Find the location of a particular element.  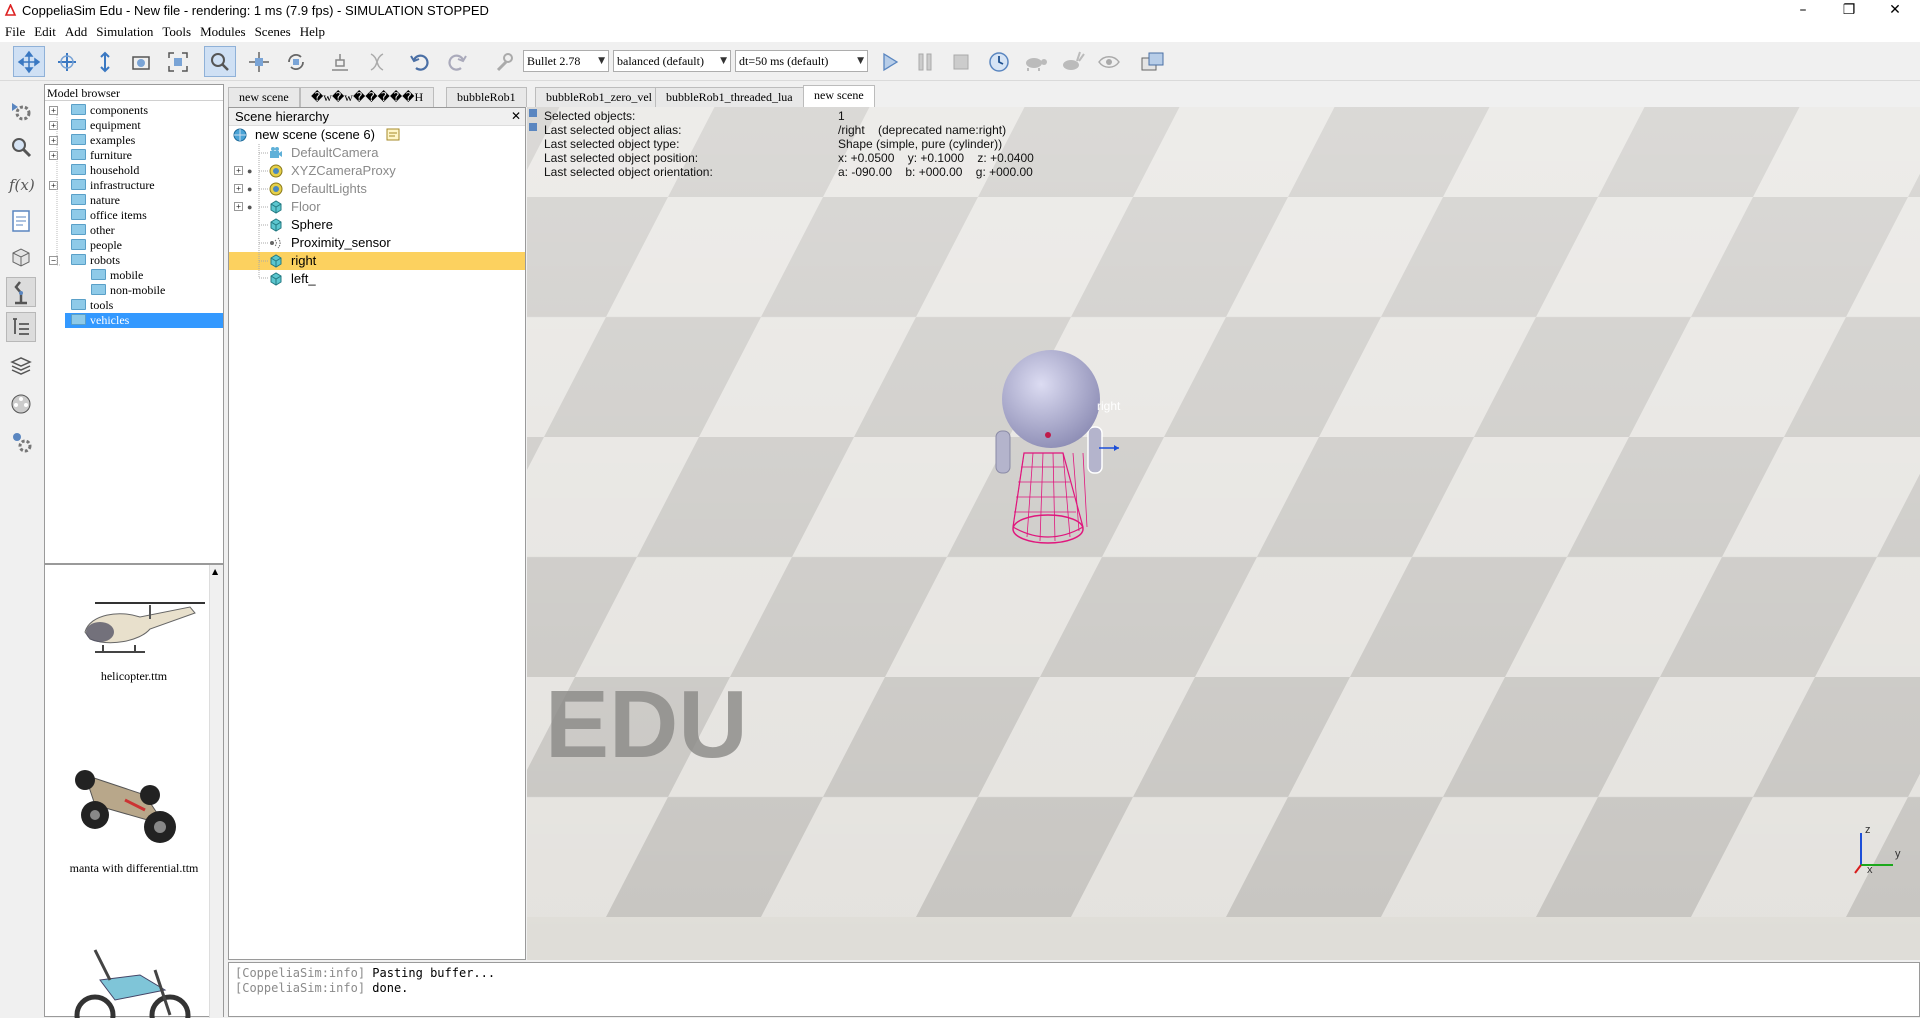

info-toggle-icon is located at coordinates (533, 127).